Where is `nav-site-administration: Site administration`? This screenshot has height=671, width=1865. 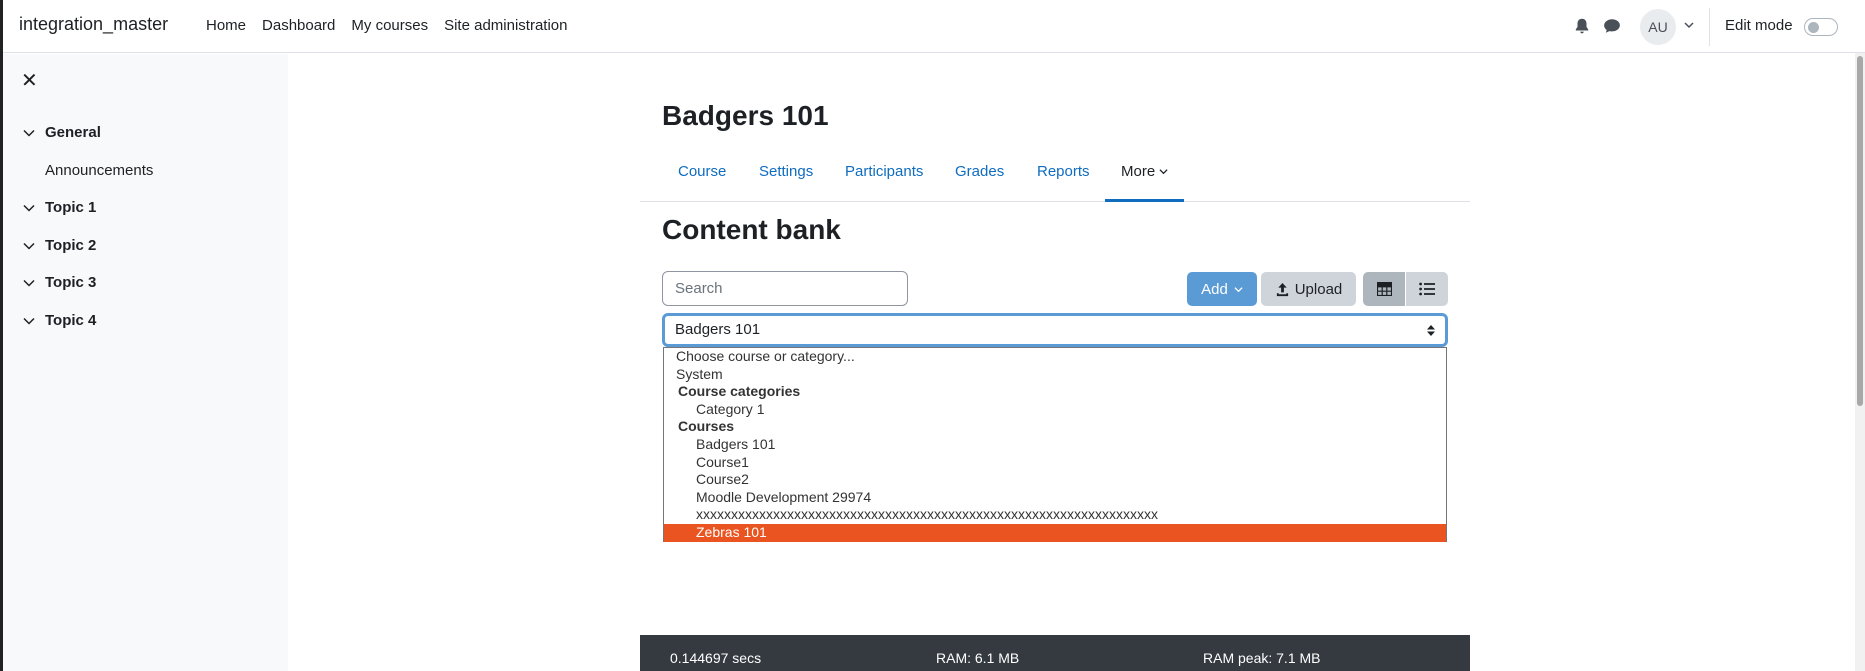 nav-site-administration: Site administration is located at coordinates (505, 25).